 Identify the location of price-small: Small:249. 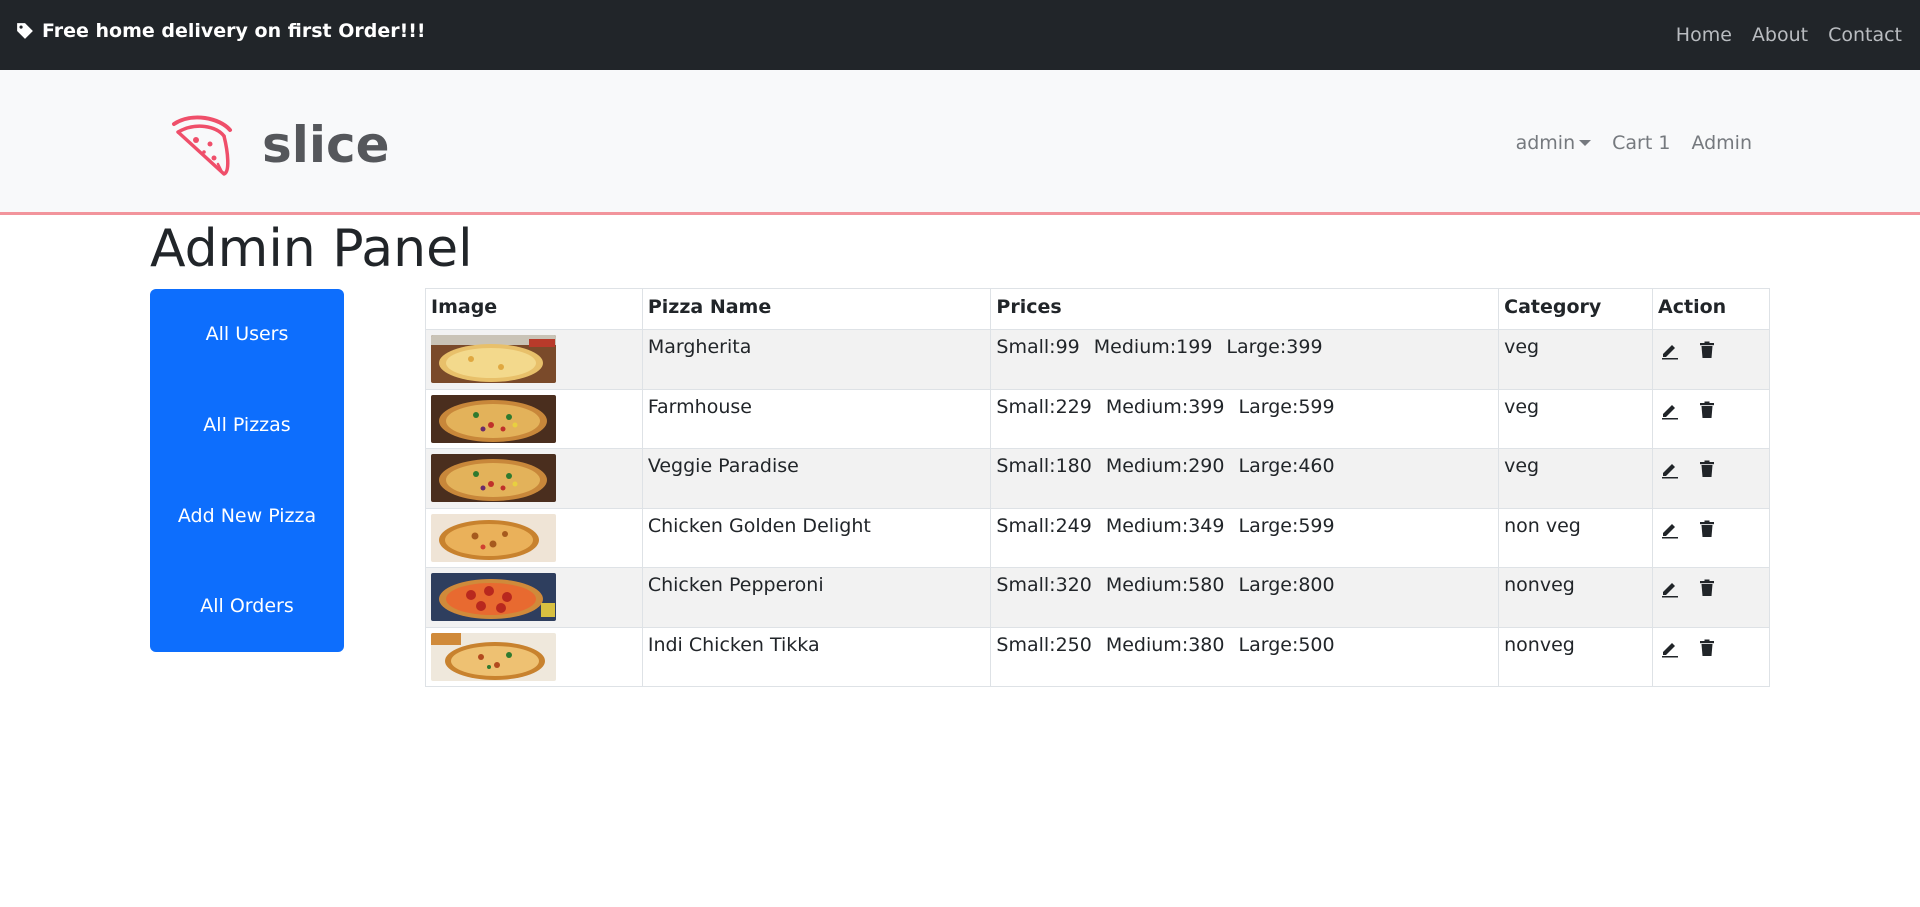
(1044, 525).